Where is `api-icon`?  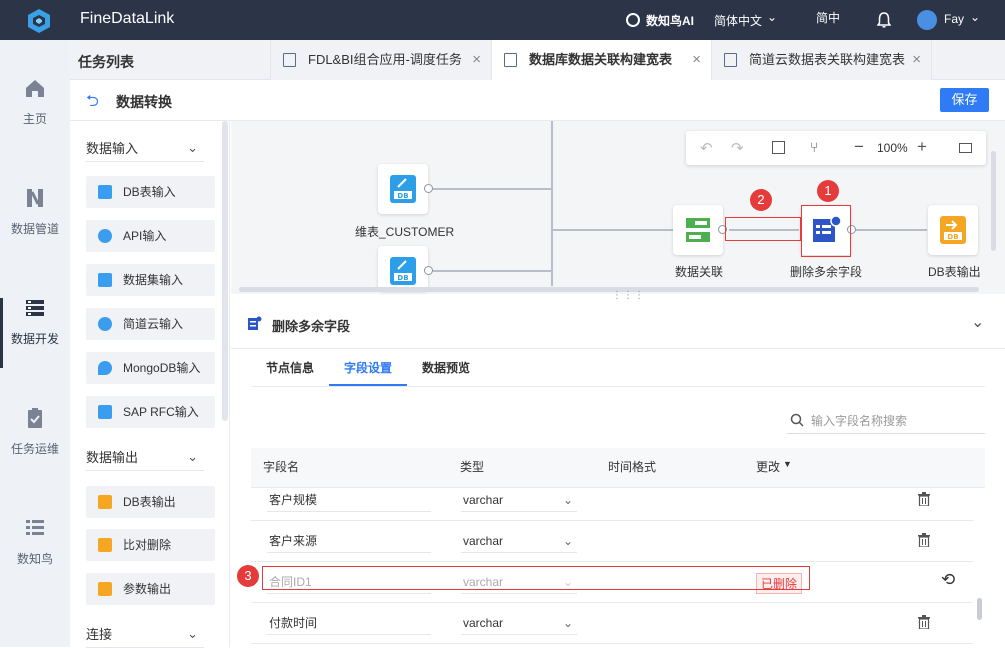 api-icon is located at coordinates (105, 236).